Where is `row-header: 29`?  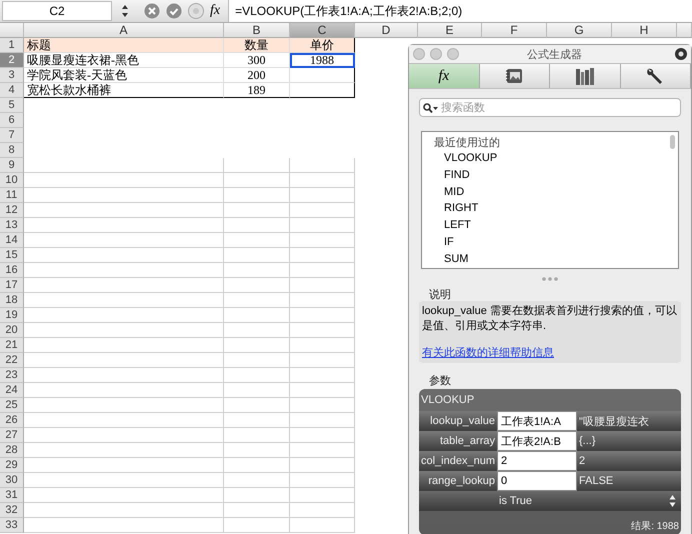
row-header: 29 is located at coordinates (12, 465).